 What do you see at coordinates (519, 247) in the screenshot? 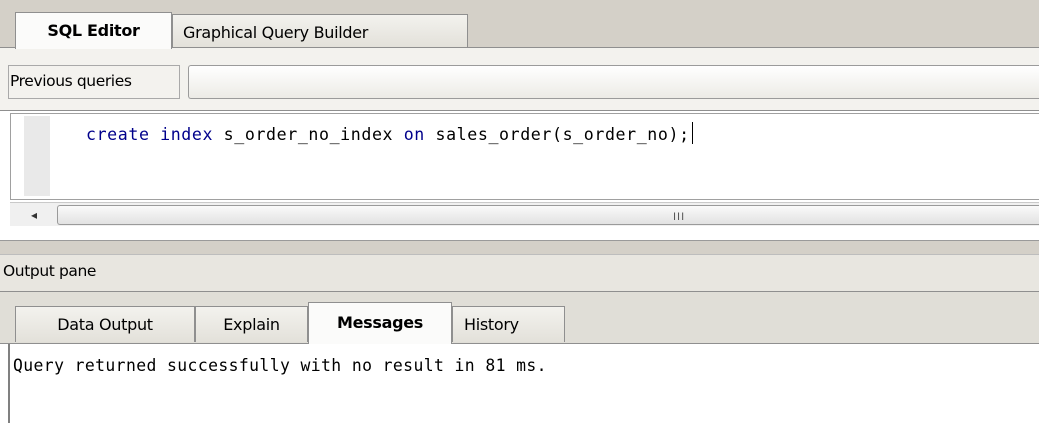
I see `pane-splitter` at bounding box center [519, 247].